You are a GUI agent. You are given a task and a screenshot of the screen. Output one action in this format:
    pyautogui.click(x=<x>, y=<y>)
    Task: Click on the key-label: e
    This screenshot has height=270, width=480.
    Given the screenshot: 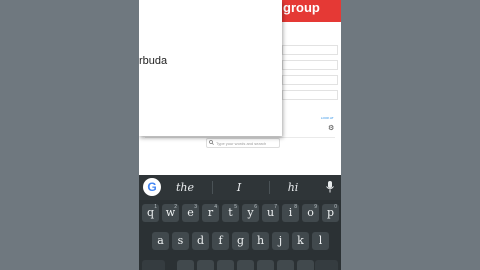 What is the action you would take?
    pyautogui.click(x=190, y=212)
    